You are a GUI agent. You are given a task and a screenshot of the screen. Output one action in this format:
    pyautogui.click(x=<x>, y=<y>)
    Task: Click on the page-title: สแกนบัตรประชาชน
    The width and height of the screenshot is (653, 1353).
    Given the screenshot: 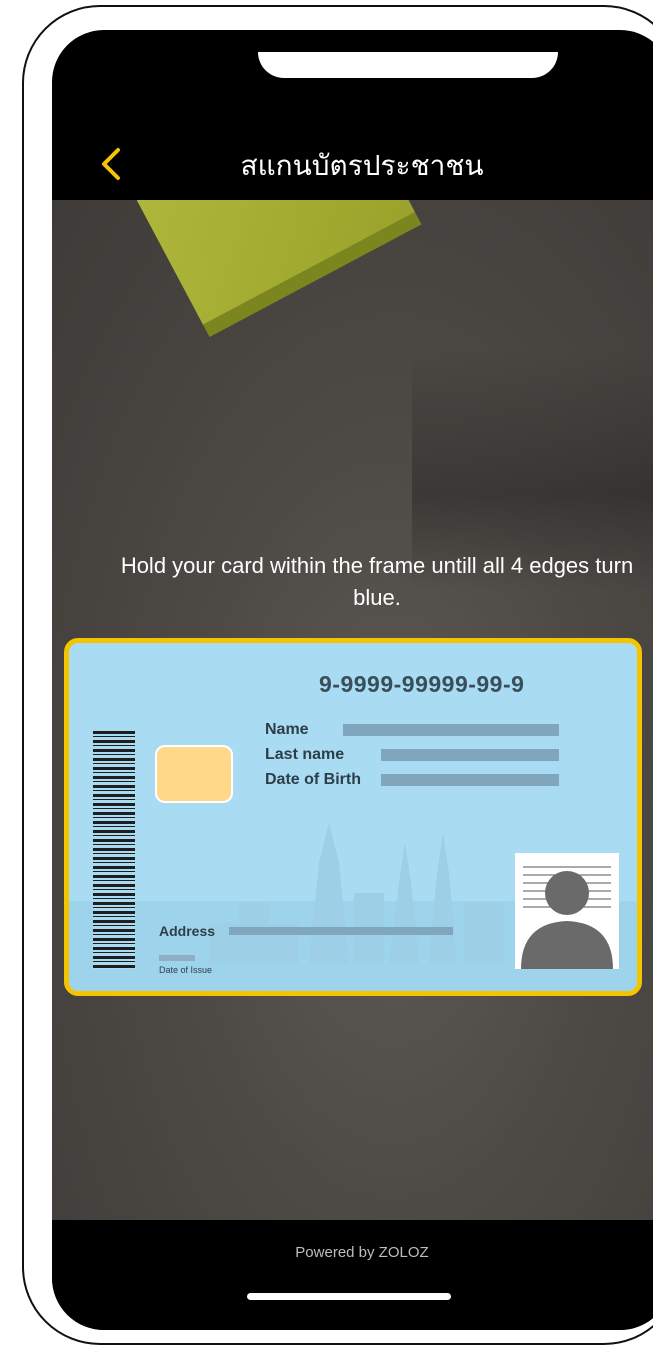 What is the action you would take?
    pyautogui.click(x=362, y=165)
    